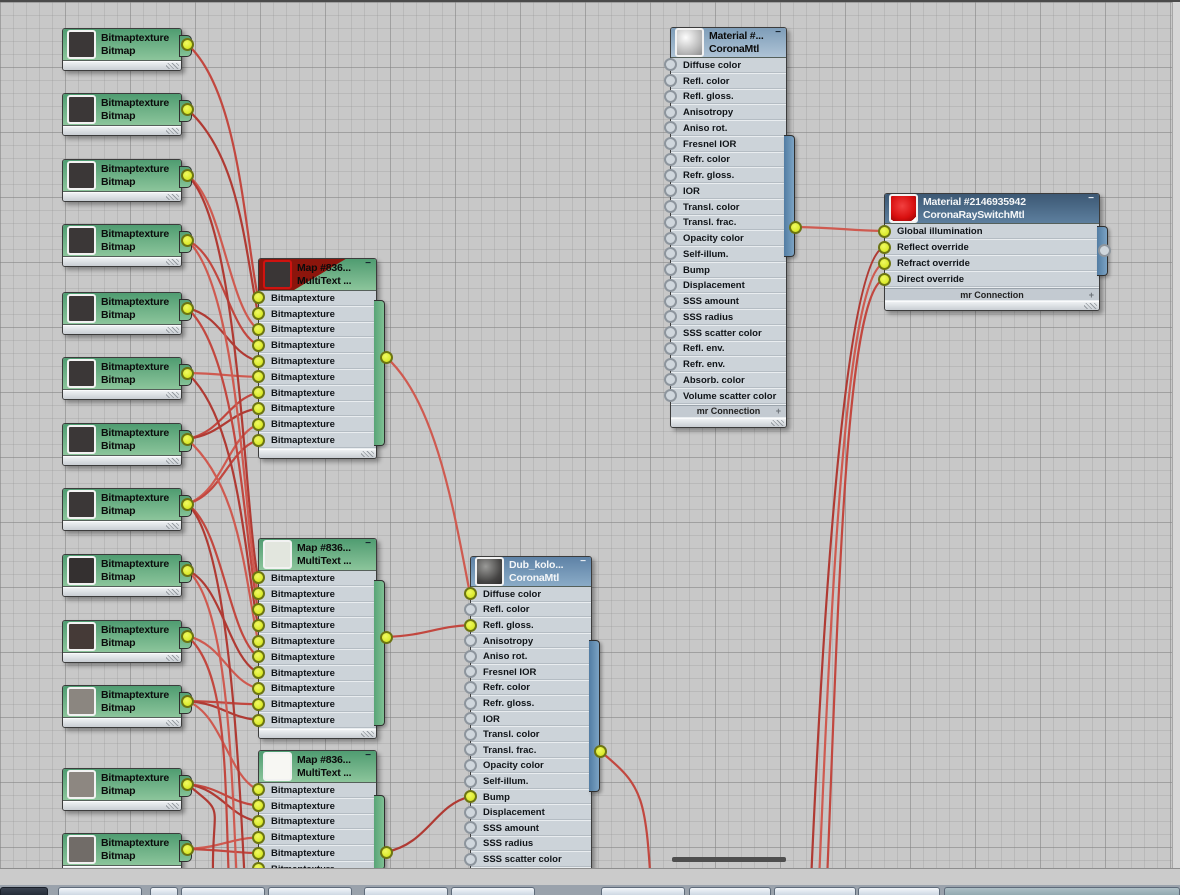  Describe the element at coordinates (728, 43) in the screenshot. I see `node-coronamtl-header: Material #... CoronaMtl −` at that location.